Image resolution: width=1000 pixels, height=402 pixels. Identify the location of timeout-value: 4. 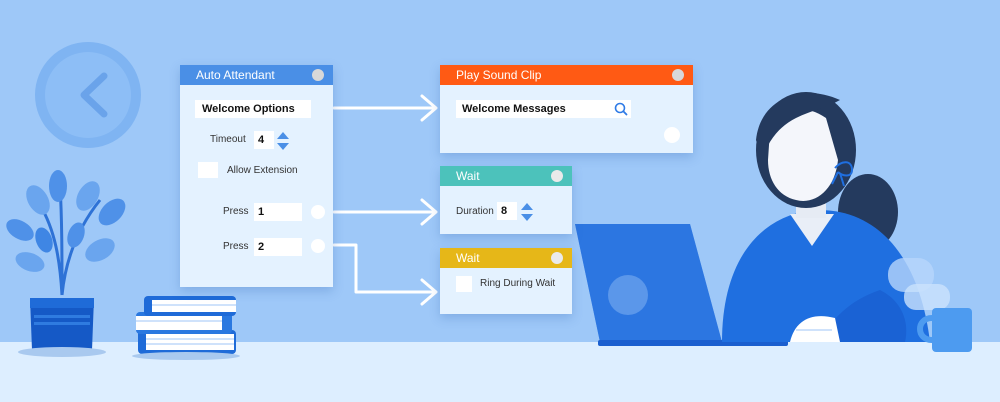
(261, 140).